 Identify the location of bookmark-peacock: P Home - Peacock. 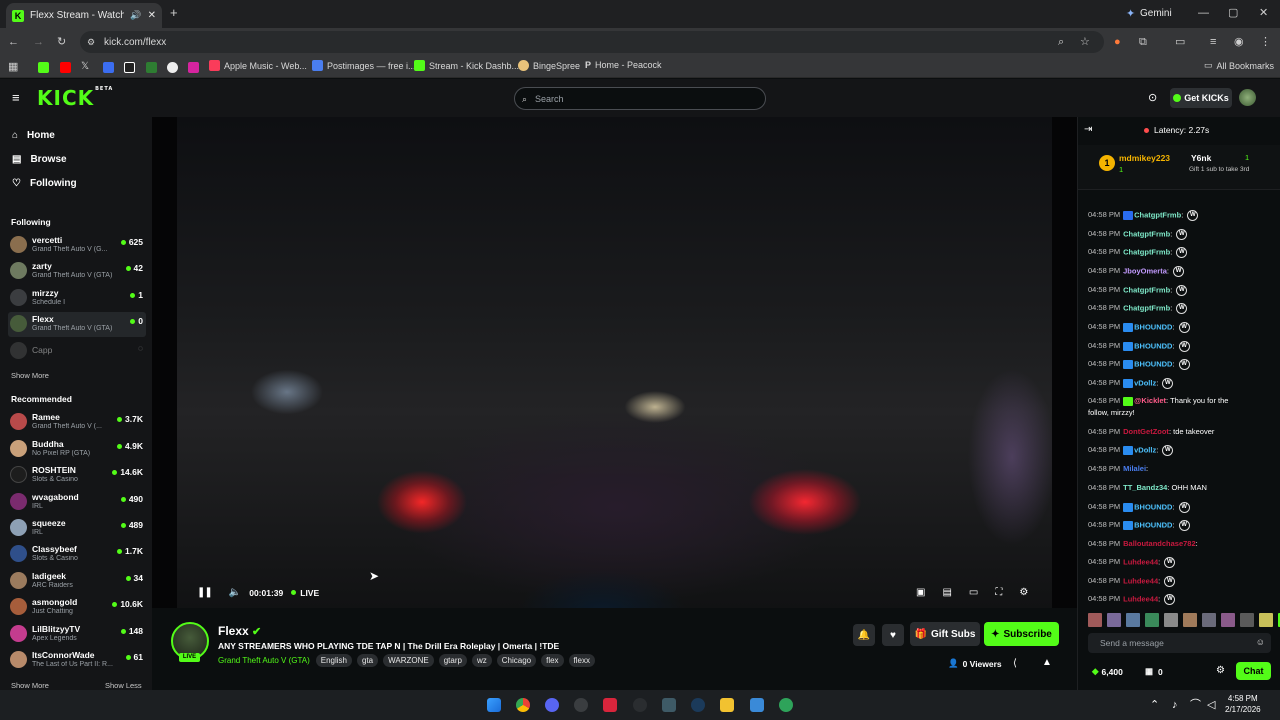
(623, 65).